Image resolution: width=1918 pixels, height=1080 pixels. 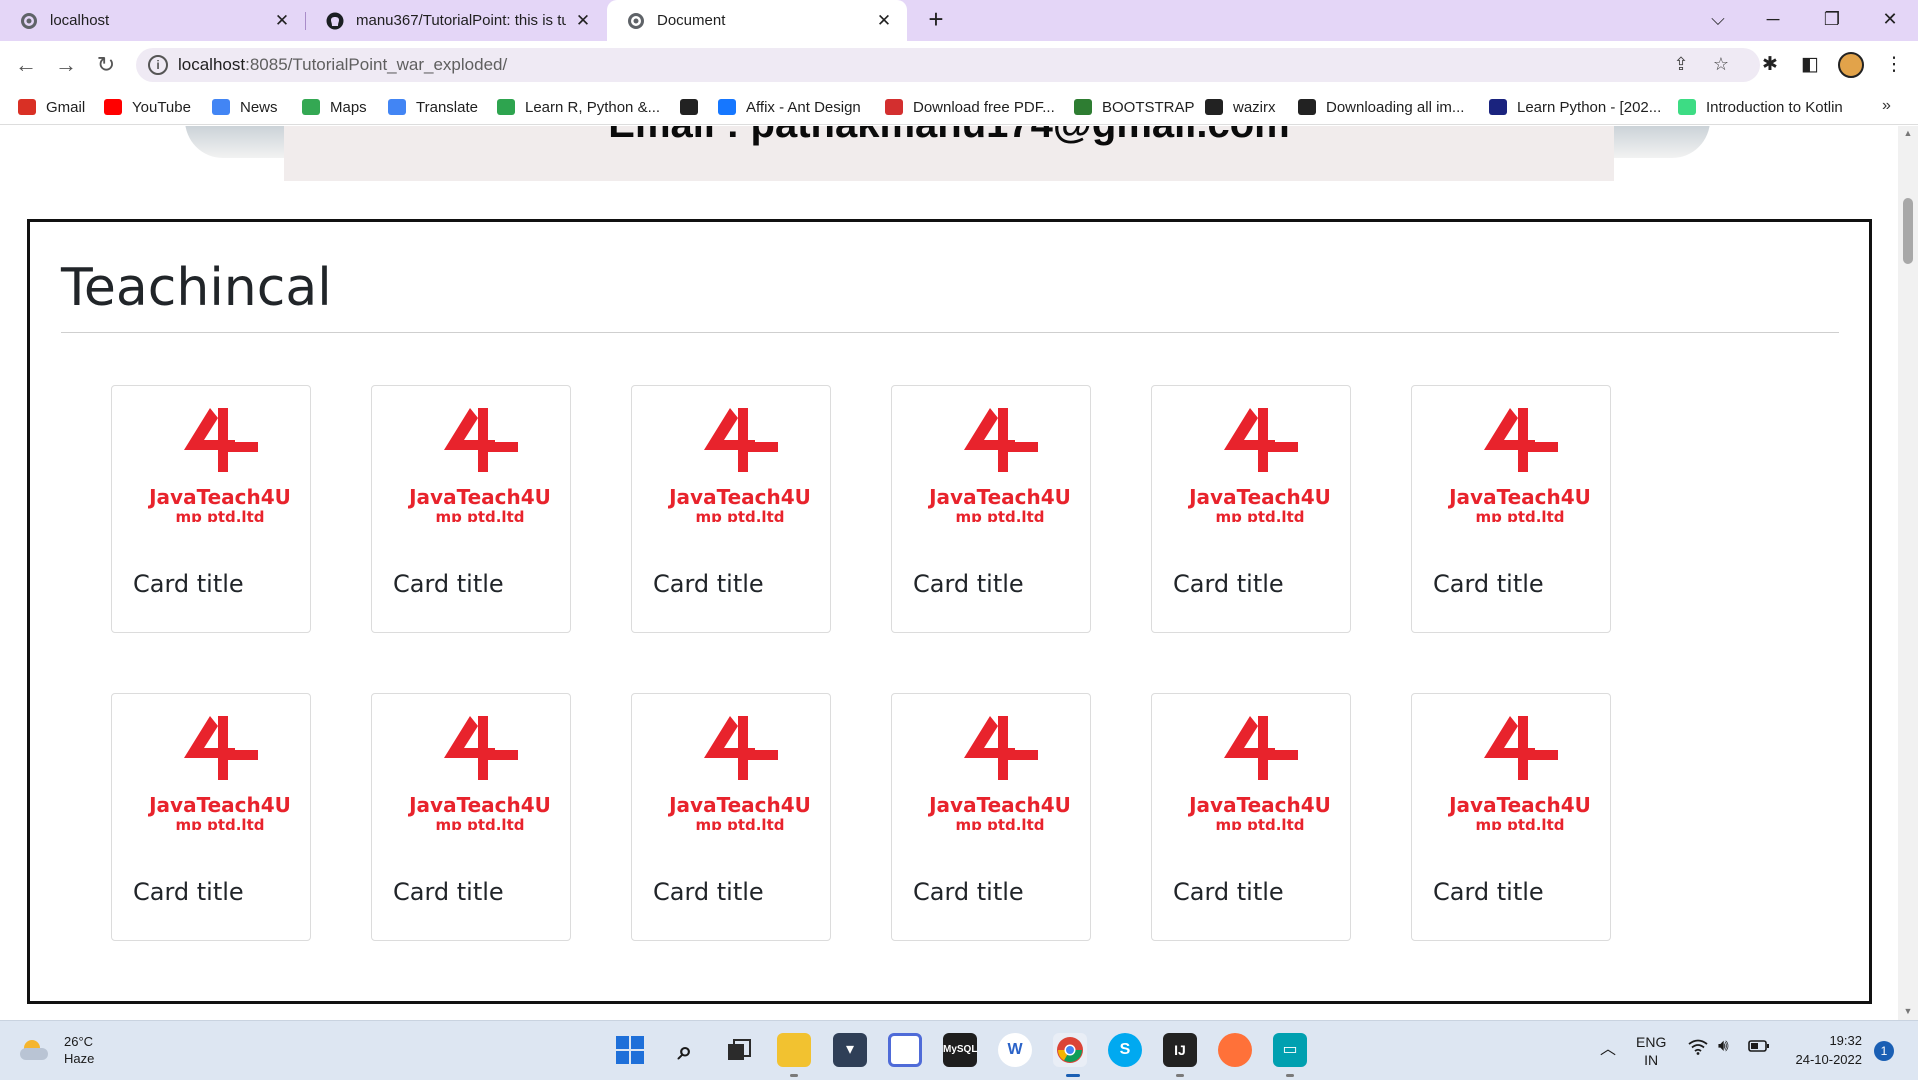 I want to click on bookmark-item: YouTube, so click(x=147, y=107).